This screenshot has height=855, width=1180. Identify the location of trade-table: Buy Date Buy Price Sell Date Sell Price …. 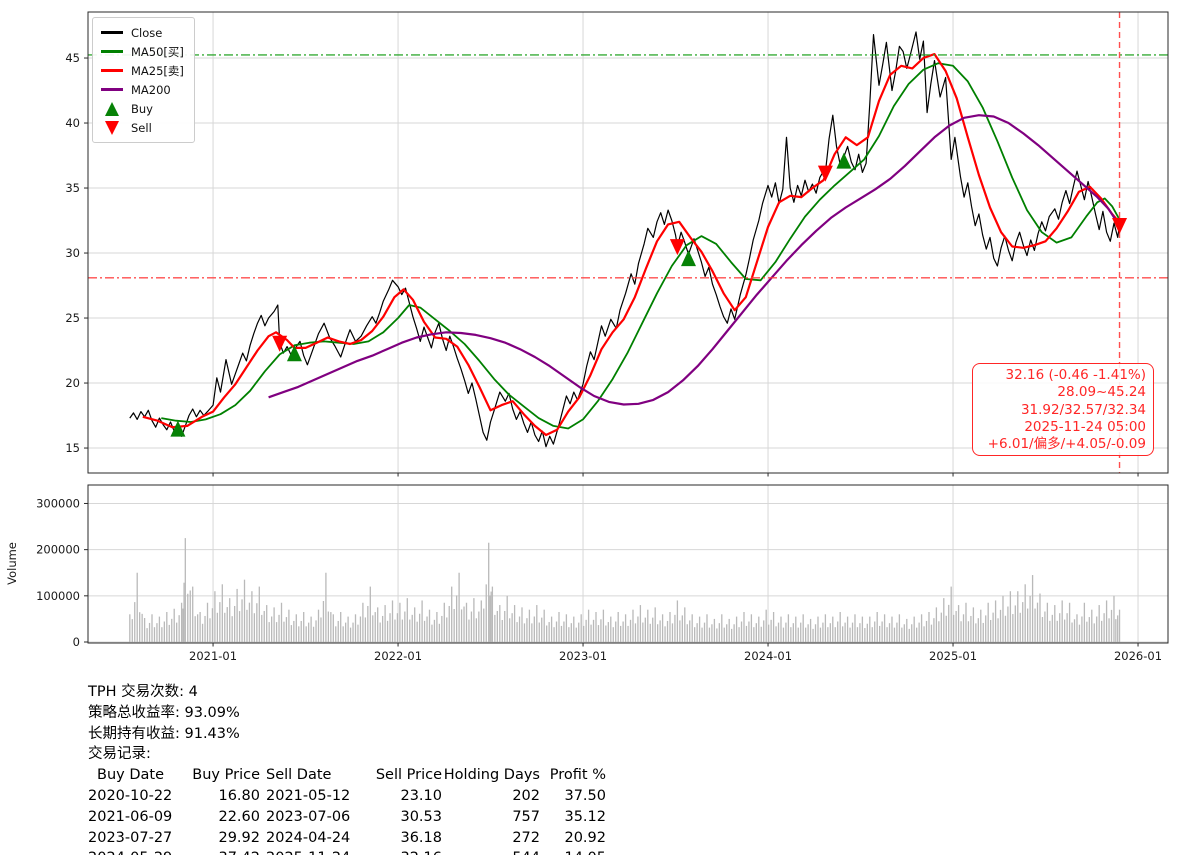
(347, 810).